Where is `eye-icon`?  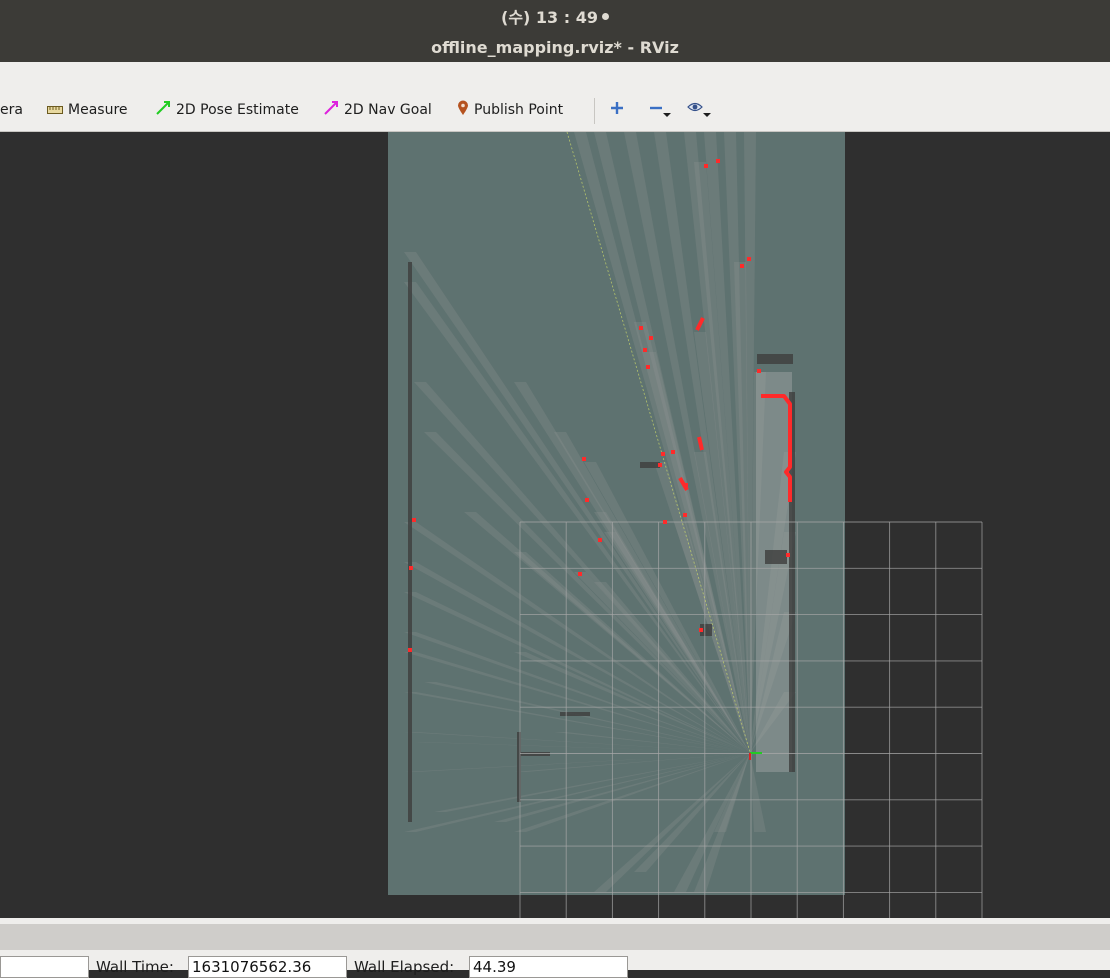
eye-icon is located at coordinates (702, 110).